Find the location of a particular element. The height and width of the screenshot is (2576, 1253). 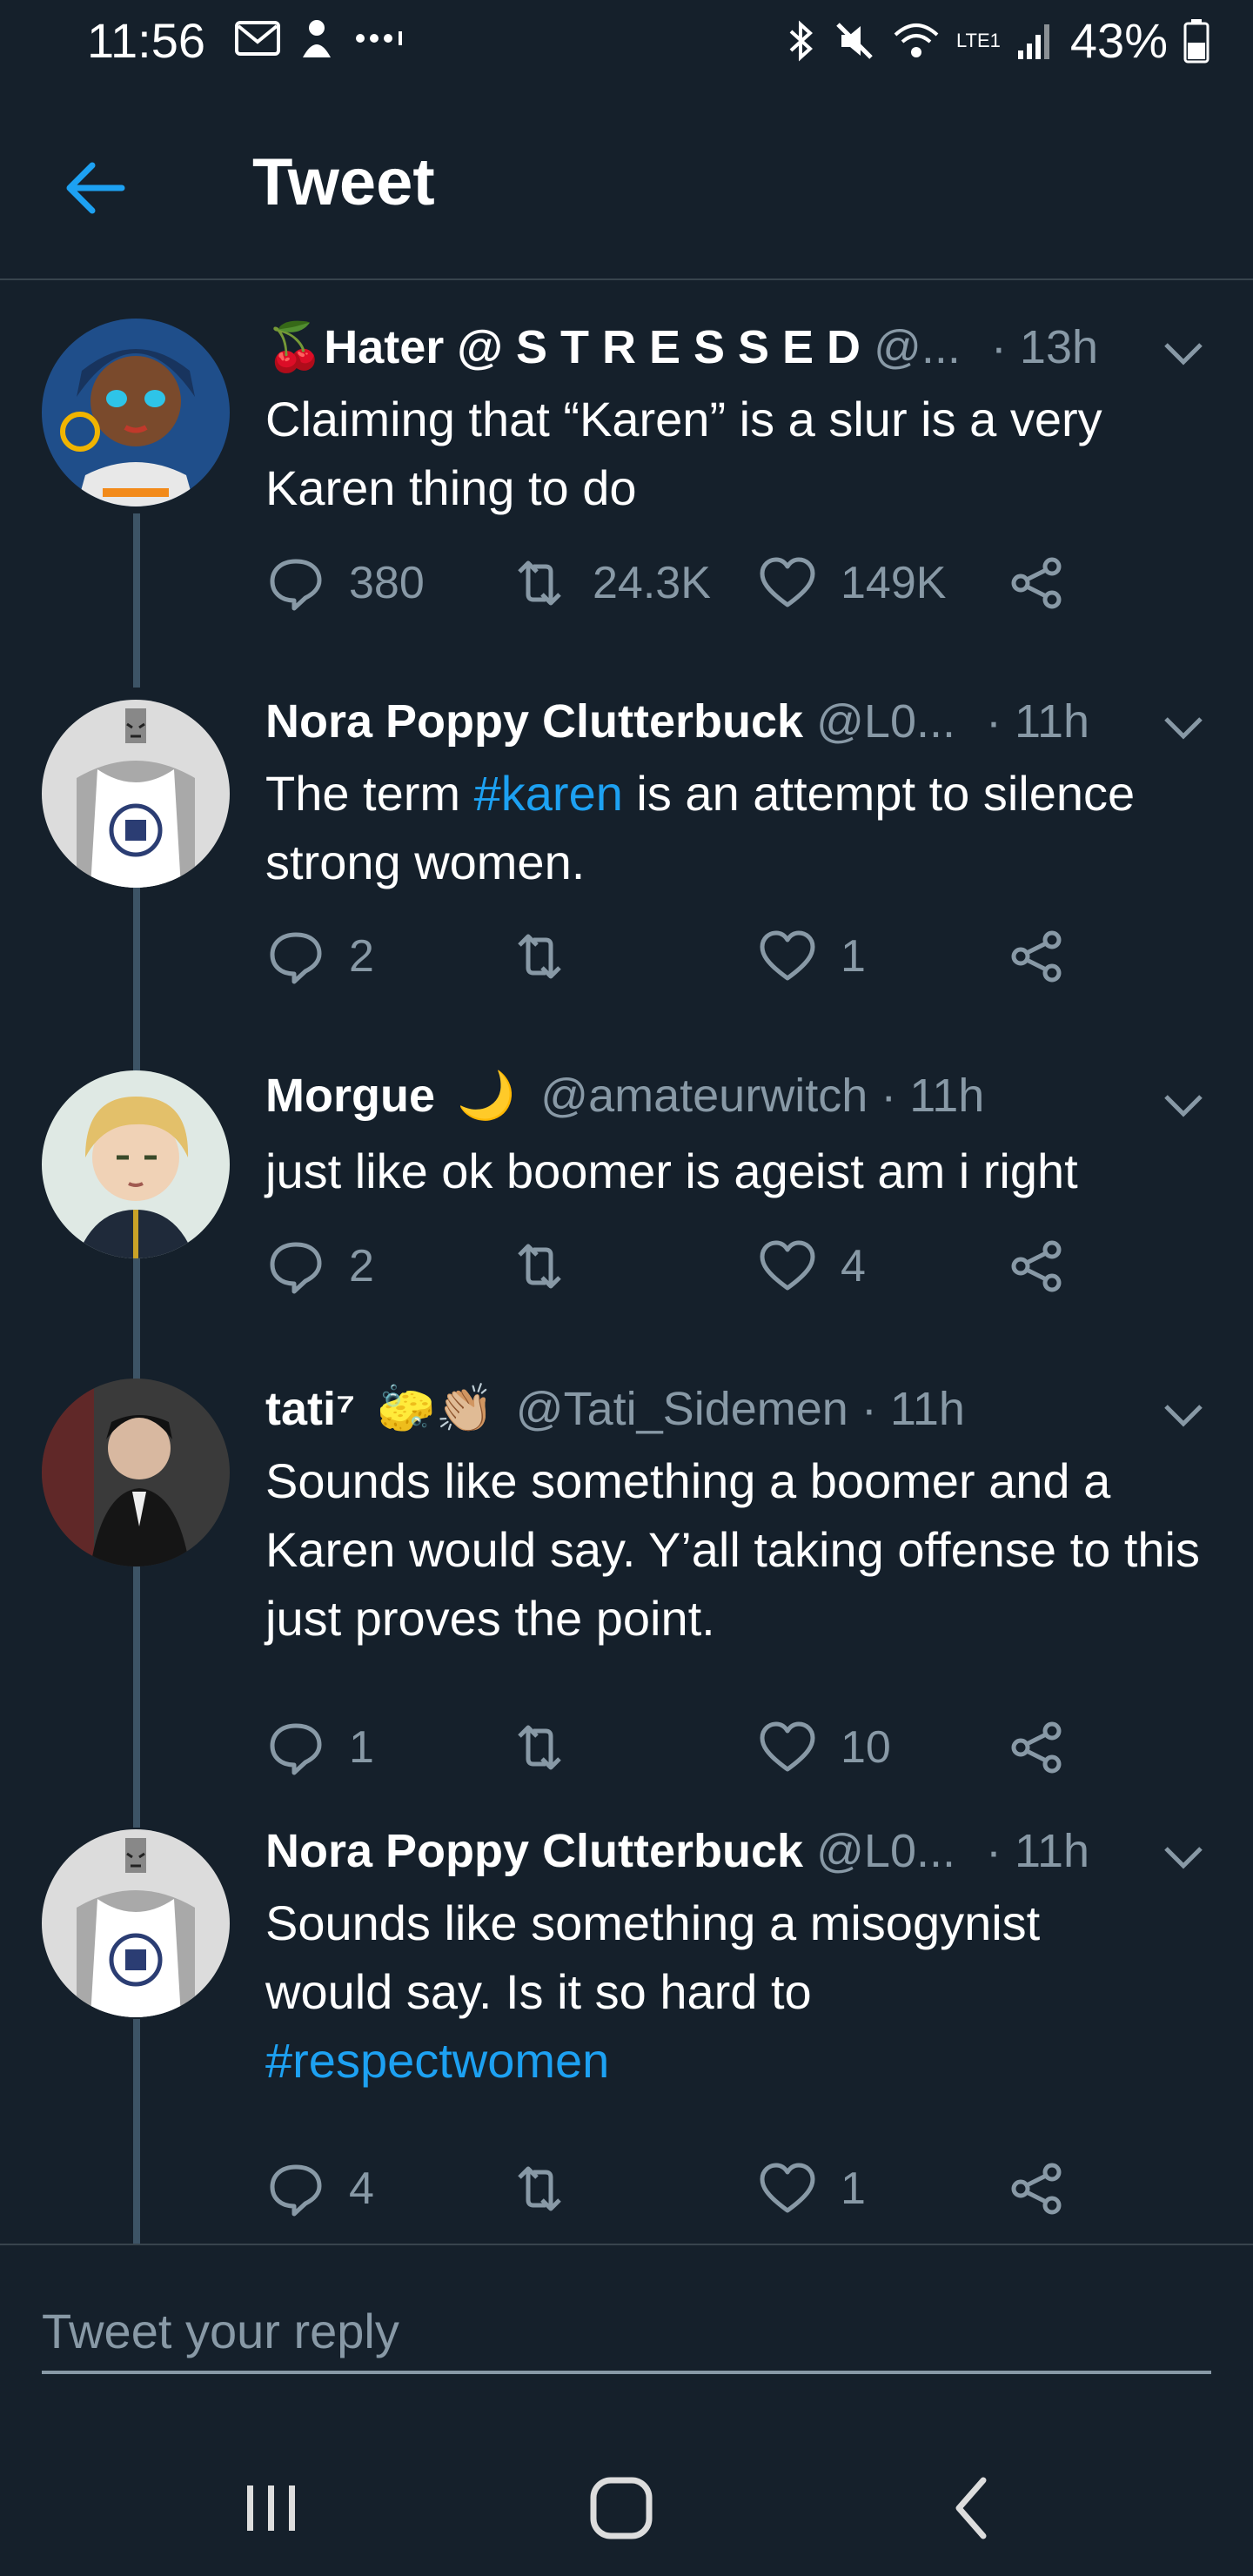

avatar-illustrated-blond-man is located at coordinates (136, 1164).